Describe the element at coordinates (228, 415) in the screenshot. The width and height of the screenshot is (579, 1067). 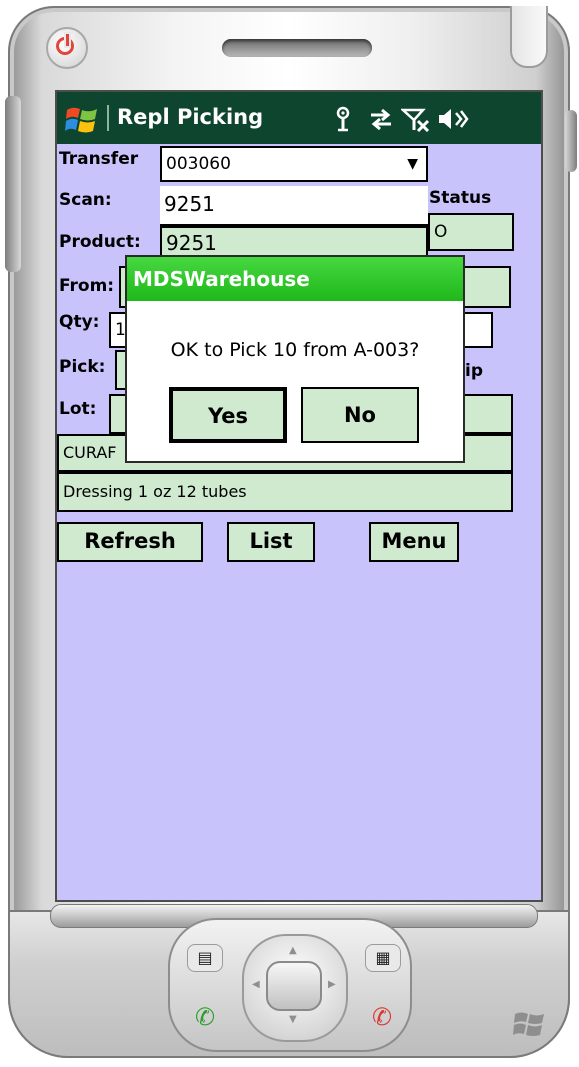
I see `yes-button: Yes` at that location.